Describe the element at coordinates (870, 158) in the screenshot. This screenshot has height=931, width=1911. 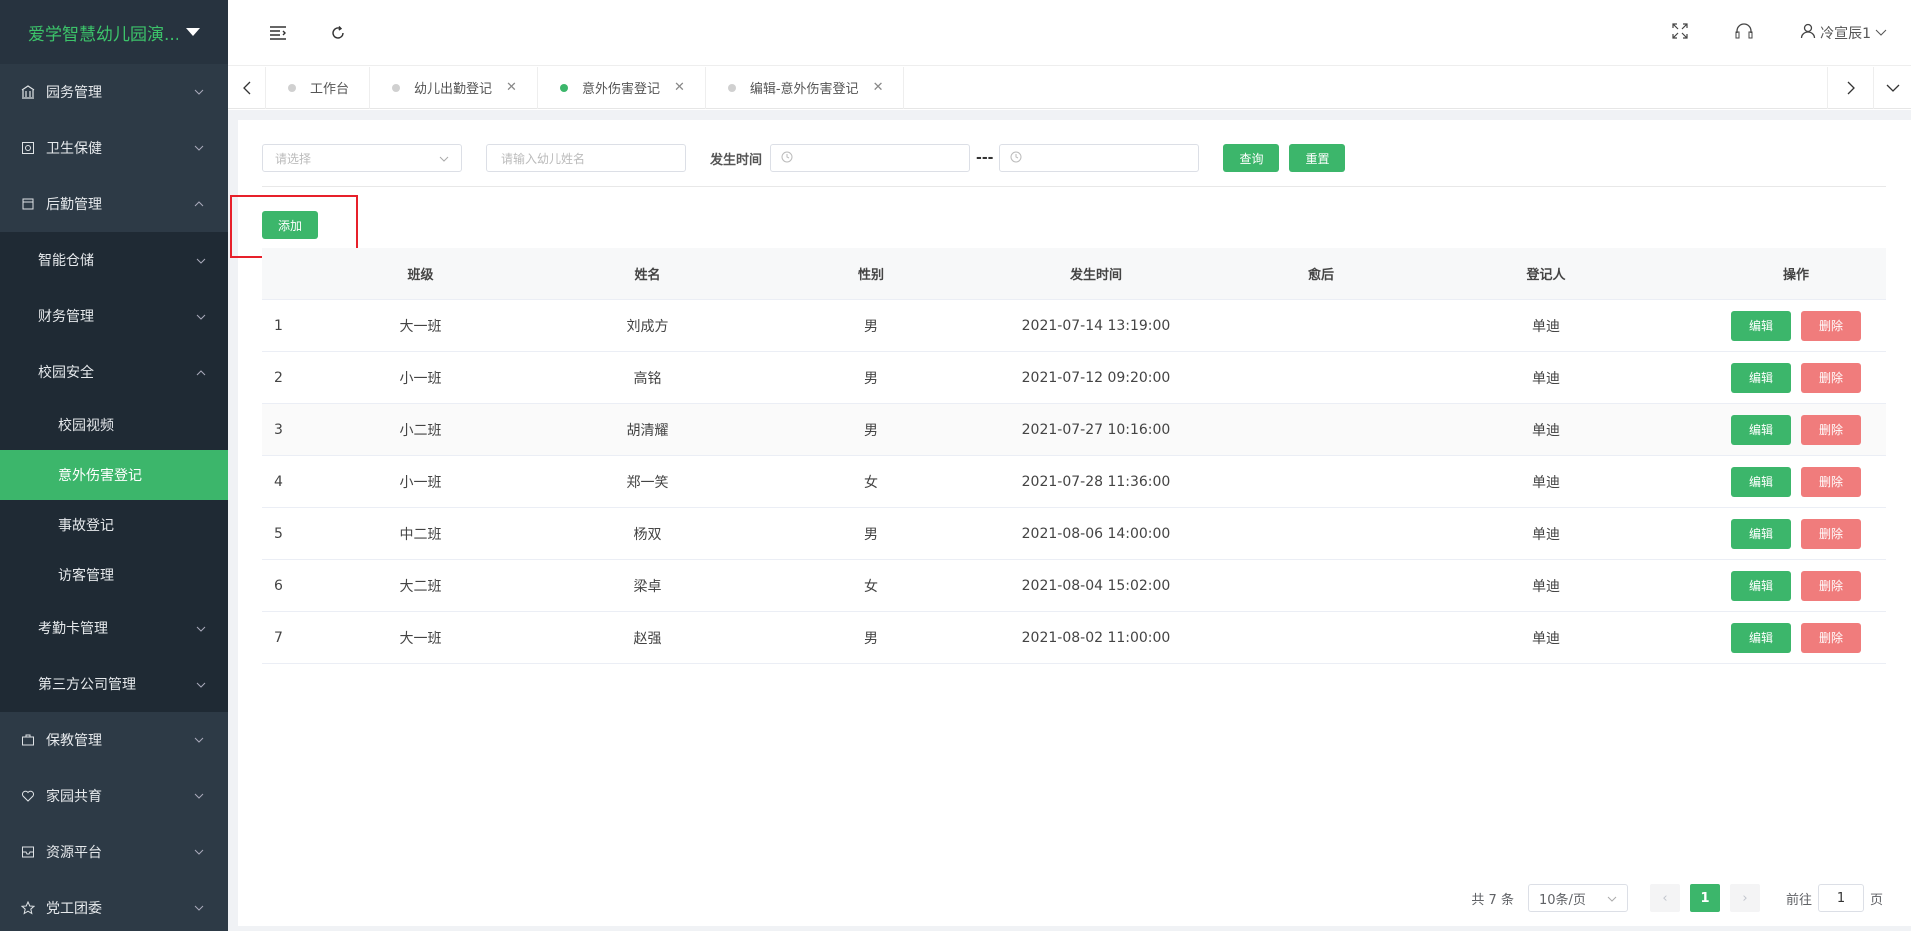
I see `start-date-picker` at that location.